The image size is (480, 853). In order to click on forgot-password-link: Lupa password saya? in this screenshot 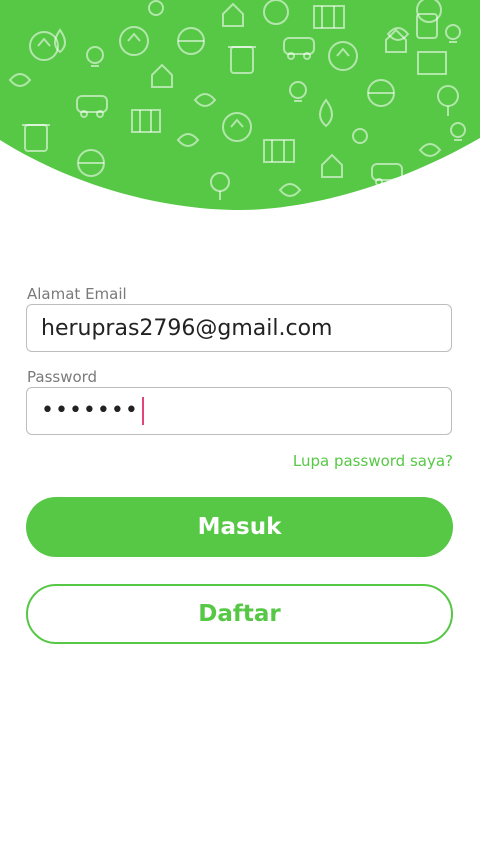, I will do `click(373, 461)`.